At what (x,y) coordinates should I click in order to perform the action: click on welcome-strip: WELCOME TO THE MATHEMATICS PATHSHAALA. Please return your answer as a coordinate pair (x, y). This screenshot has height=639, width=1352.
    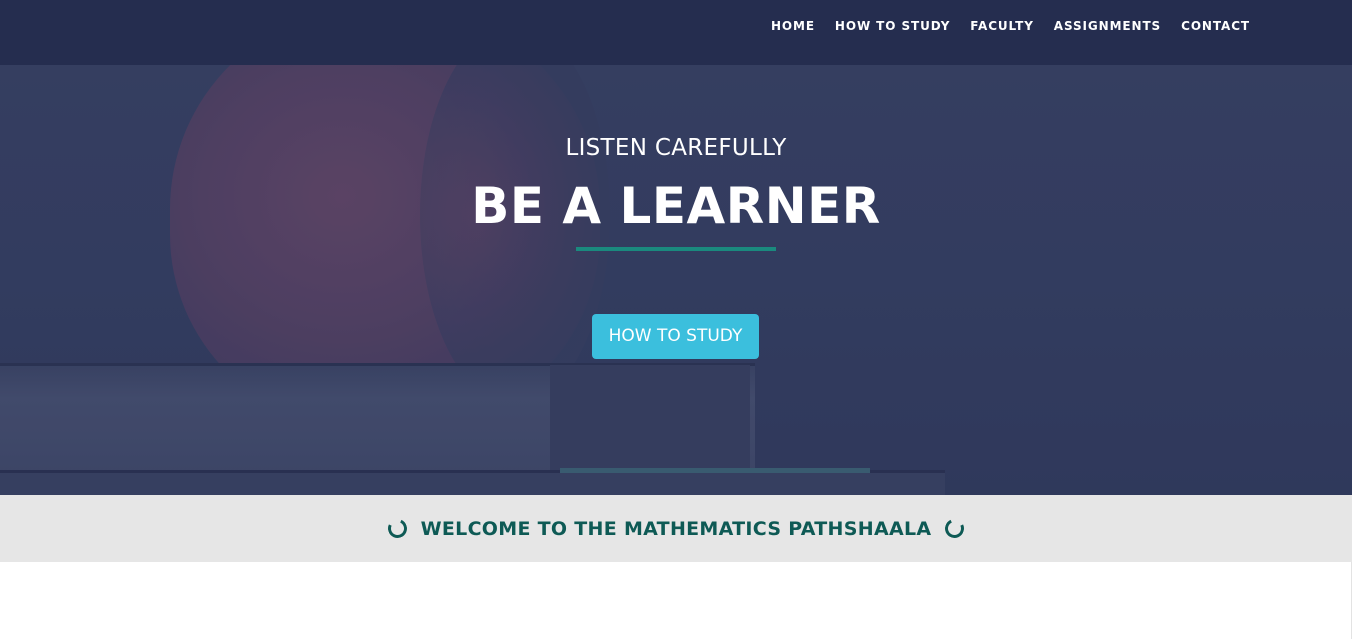
    Looking at the image, I should click on (676, 528).